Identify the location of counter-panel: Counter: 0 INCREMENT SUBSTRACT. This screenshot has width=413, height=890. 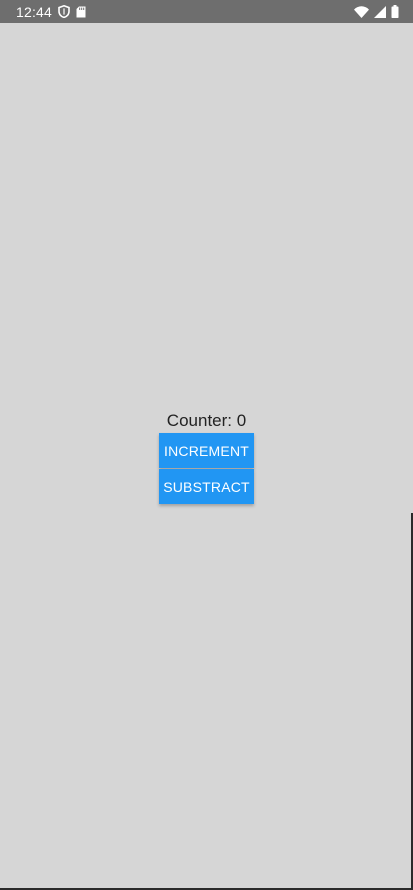
(206, 457).